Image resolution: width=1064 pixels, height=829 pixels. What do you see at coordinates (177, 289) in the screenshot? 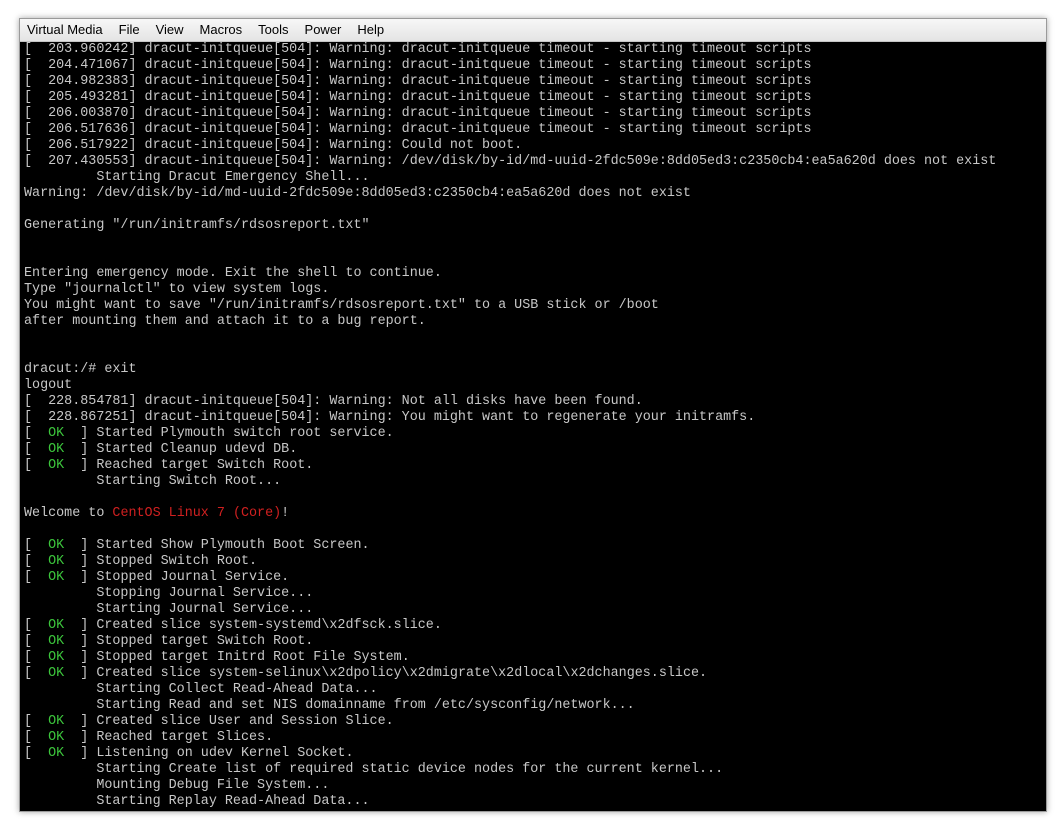
I see `console-line: Type "journalctl" to view system logs.` at bounding box center [177, 289].